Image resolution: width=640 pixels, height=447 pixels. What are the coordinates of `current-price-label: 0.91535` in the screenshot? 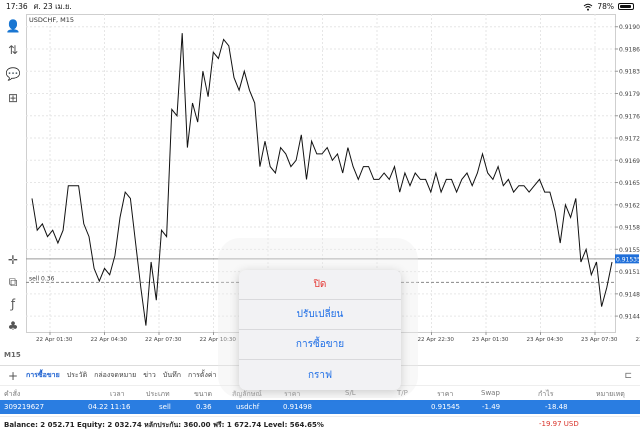 It's located at (628, 259).